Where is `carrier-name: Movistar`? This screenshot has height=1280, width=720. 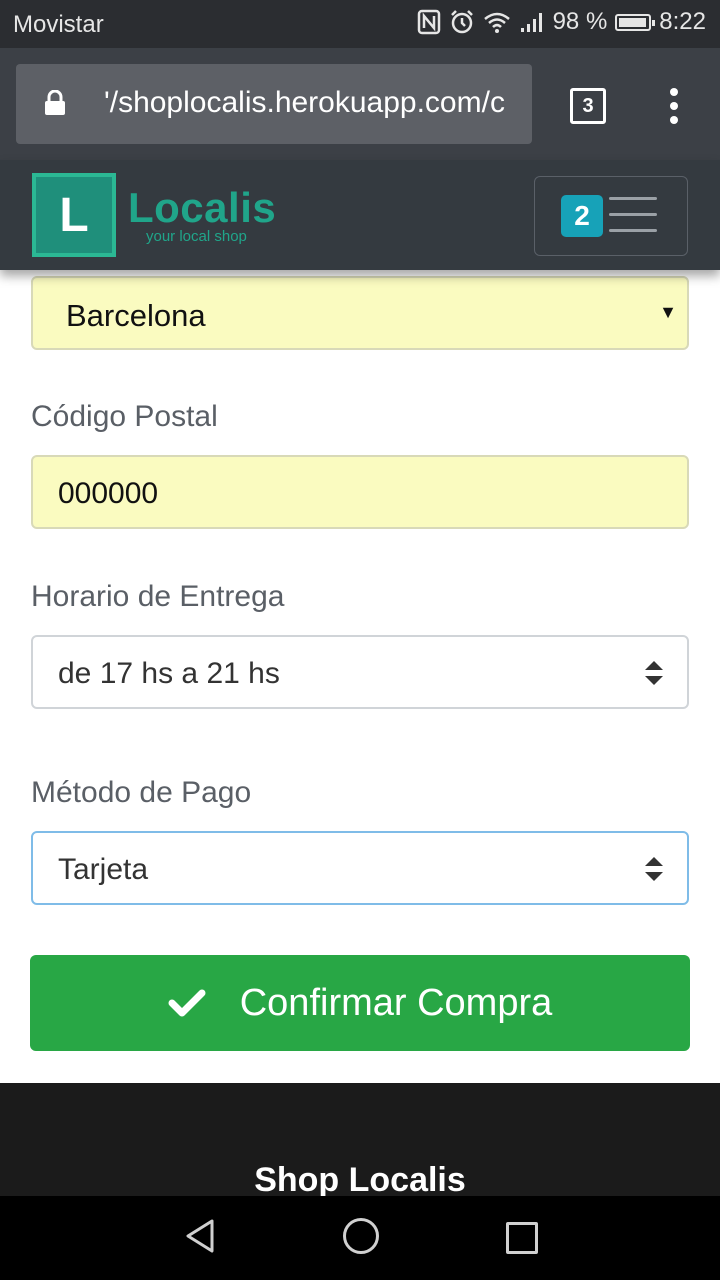
carrier-name: Movistar is located at coordinates (58, 24).